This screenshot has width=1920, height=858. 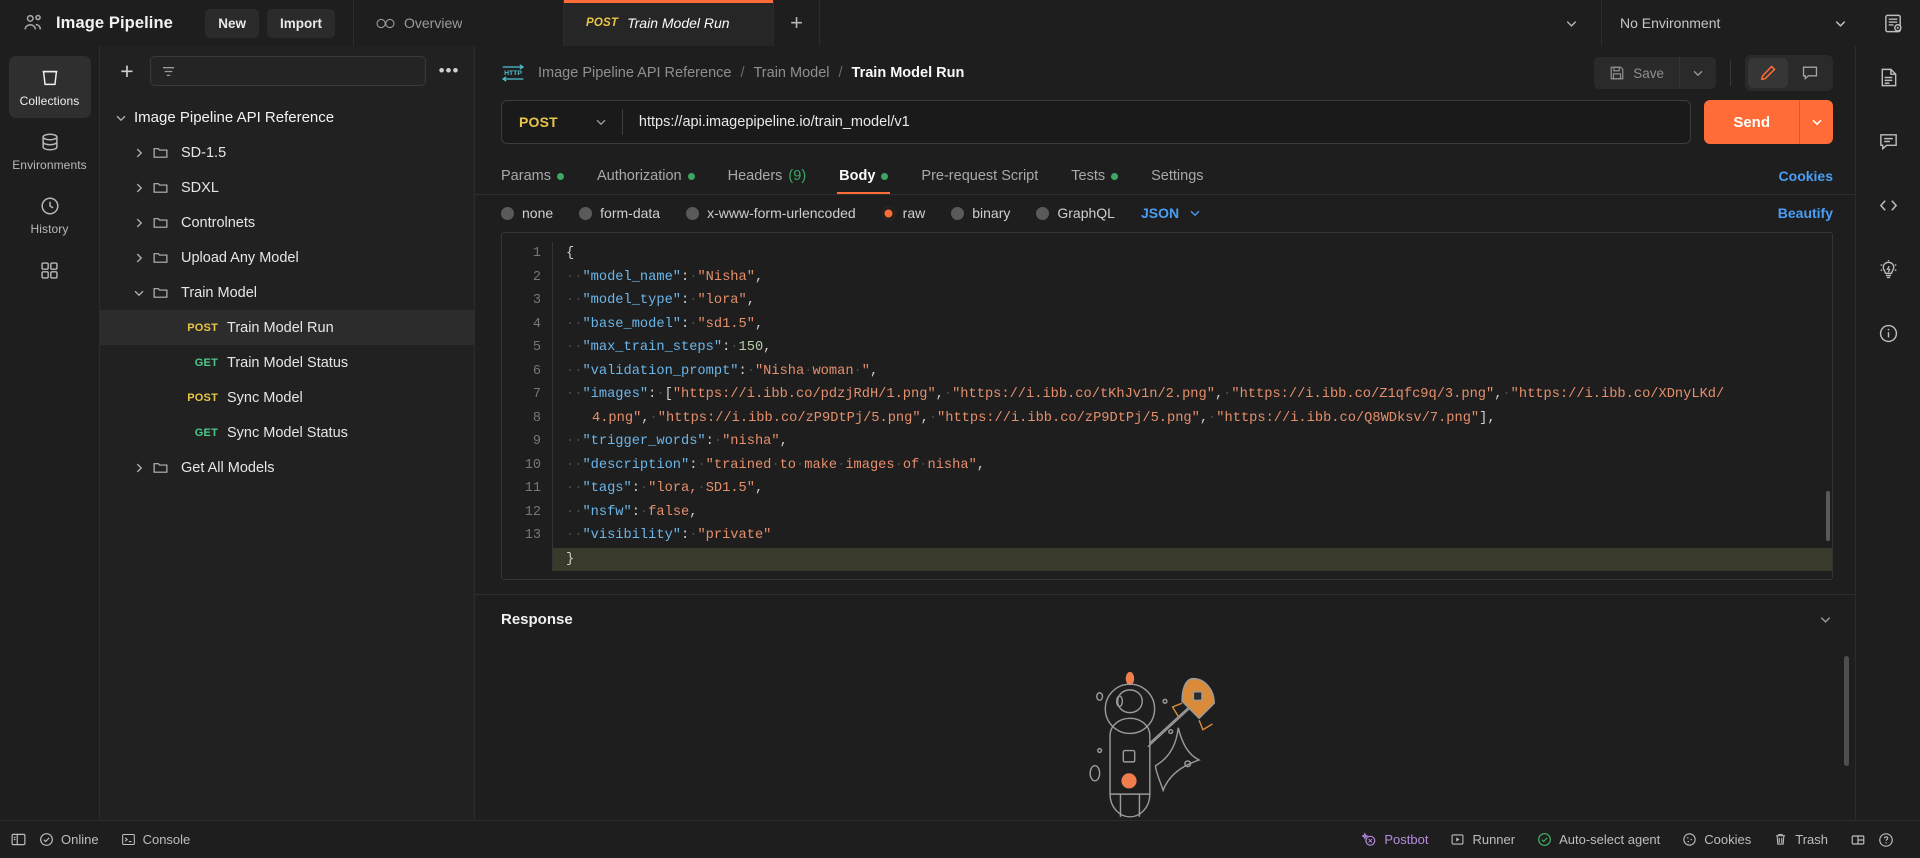 What do you see at coordinates (449, 71) in the screenshot?
I see `more-options-icon: •••` at bounding box center [449, 71].